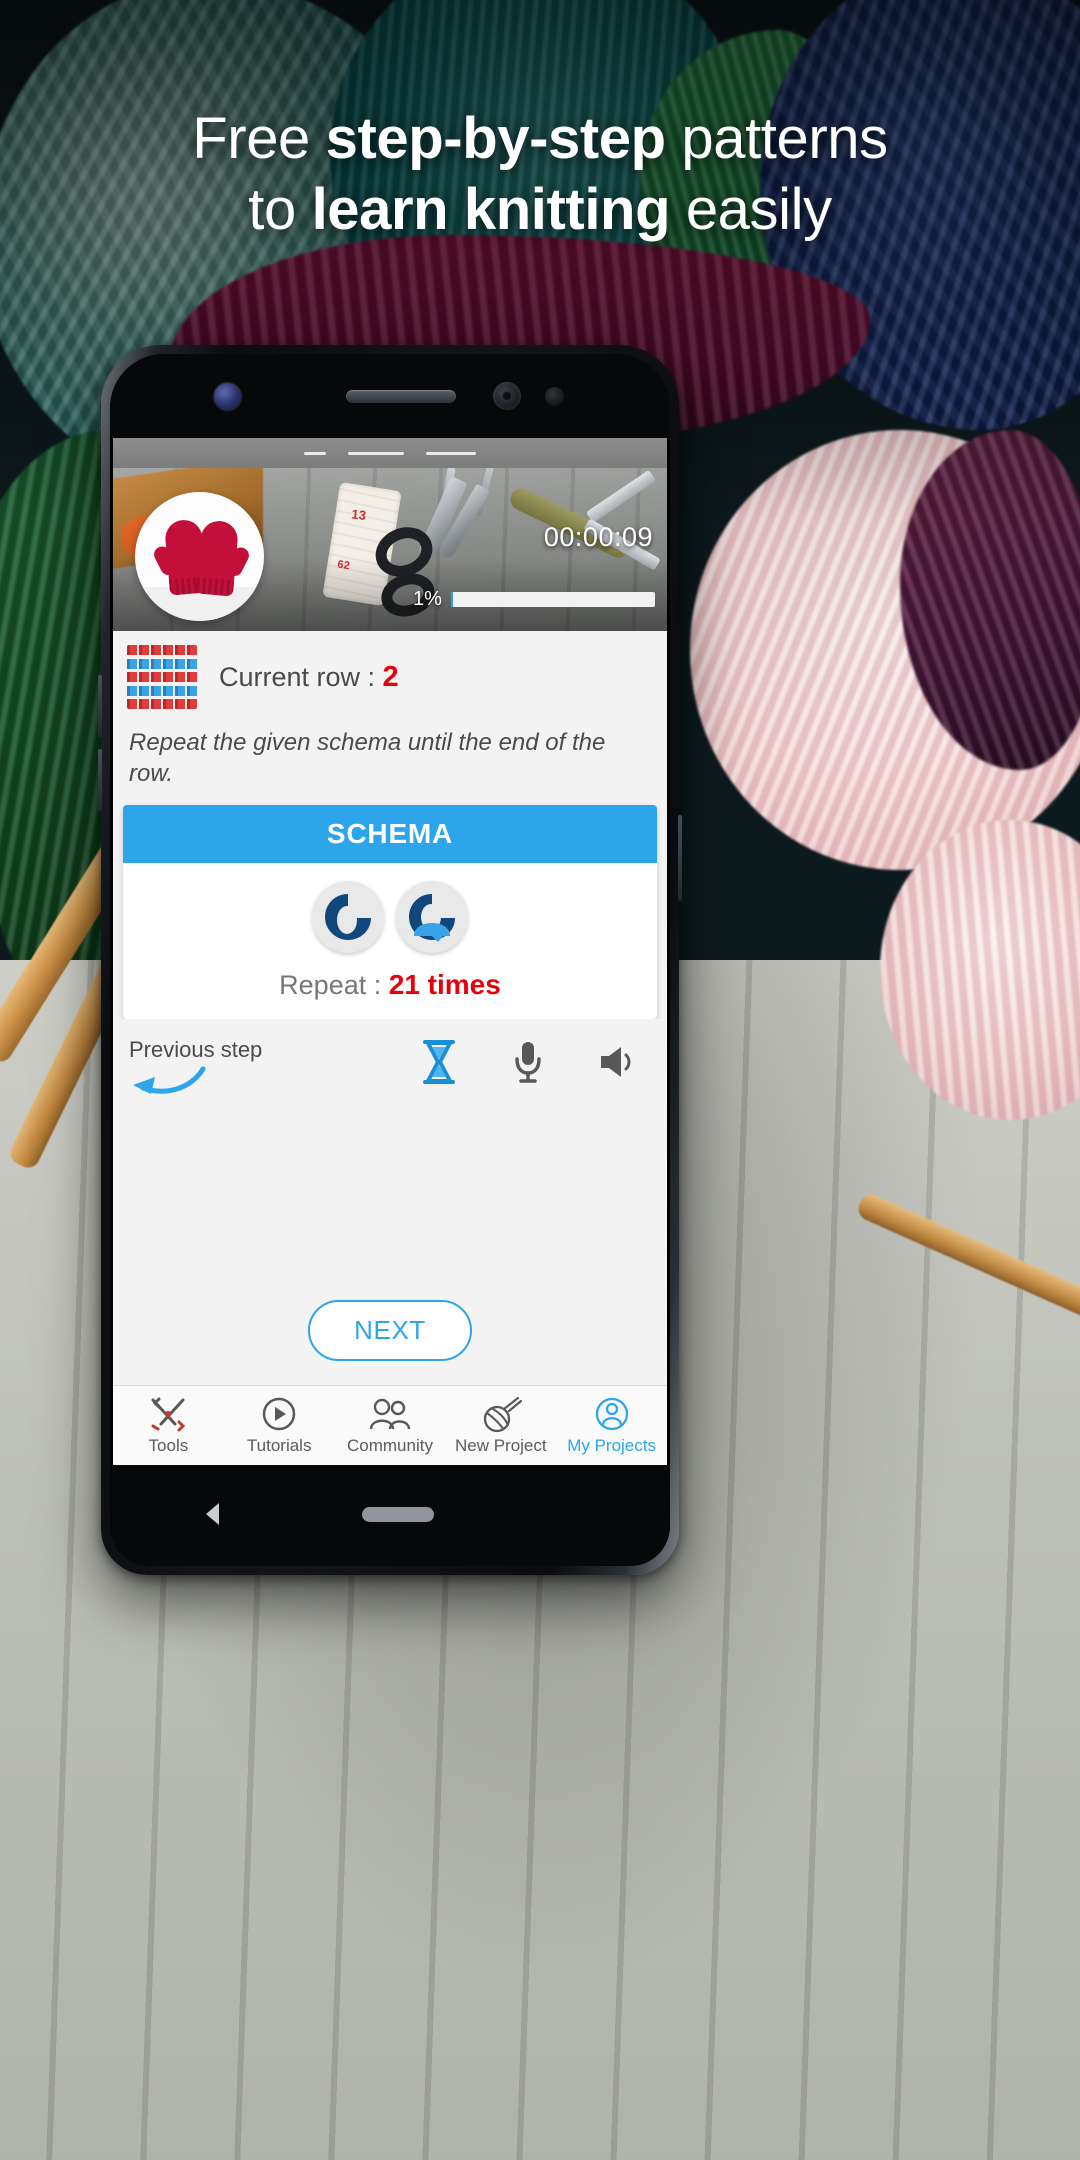  I want to click on knit-stitch-icon, so click(348, 917).